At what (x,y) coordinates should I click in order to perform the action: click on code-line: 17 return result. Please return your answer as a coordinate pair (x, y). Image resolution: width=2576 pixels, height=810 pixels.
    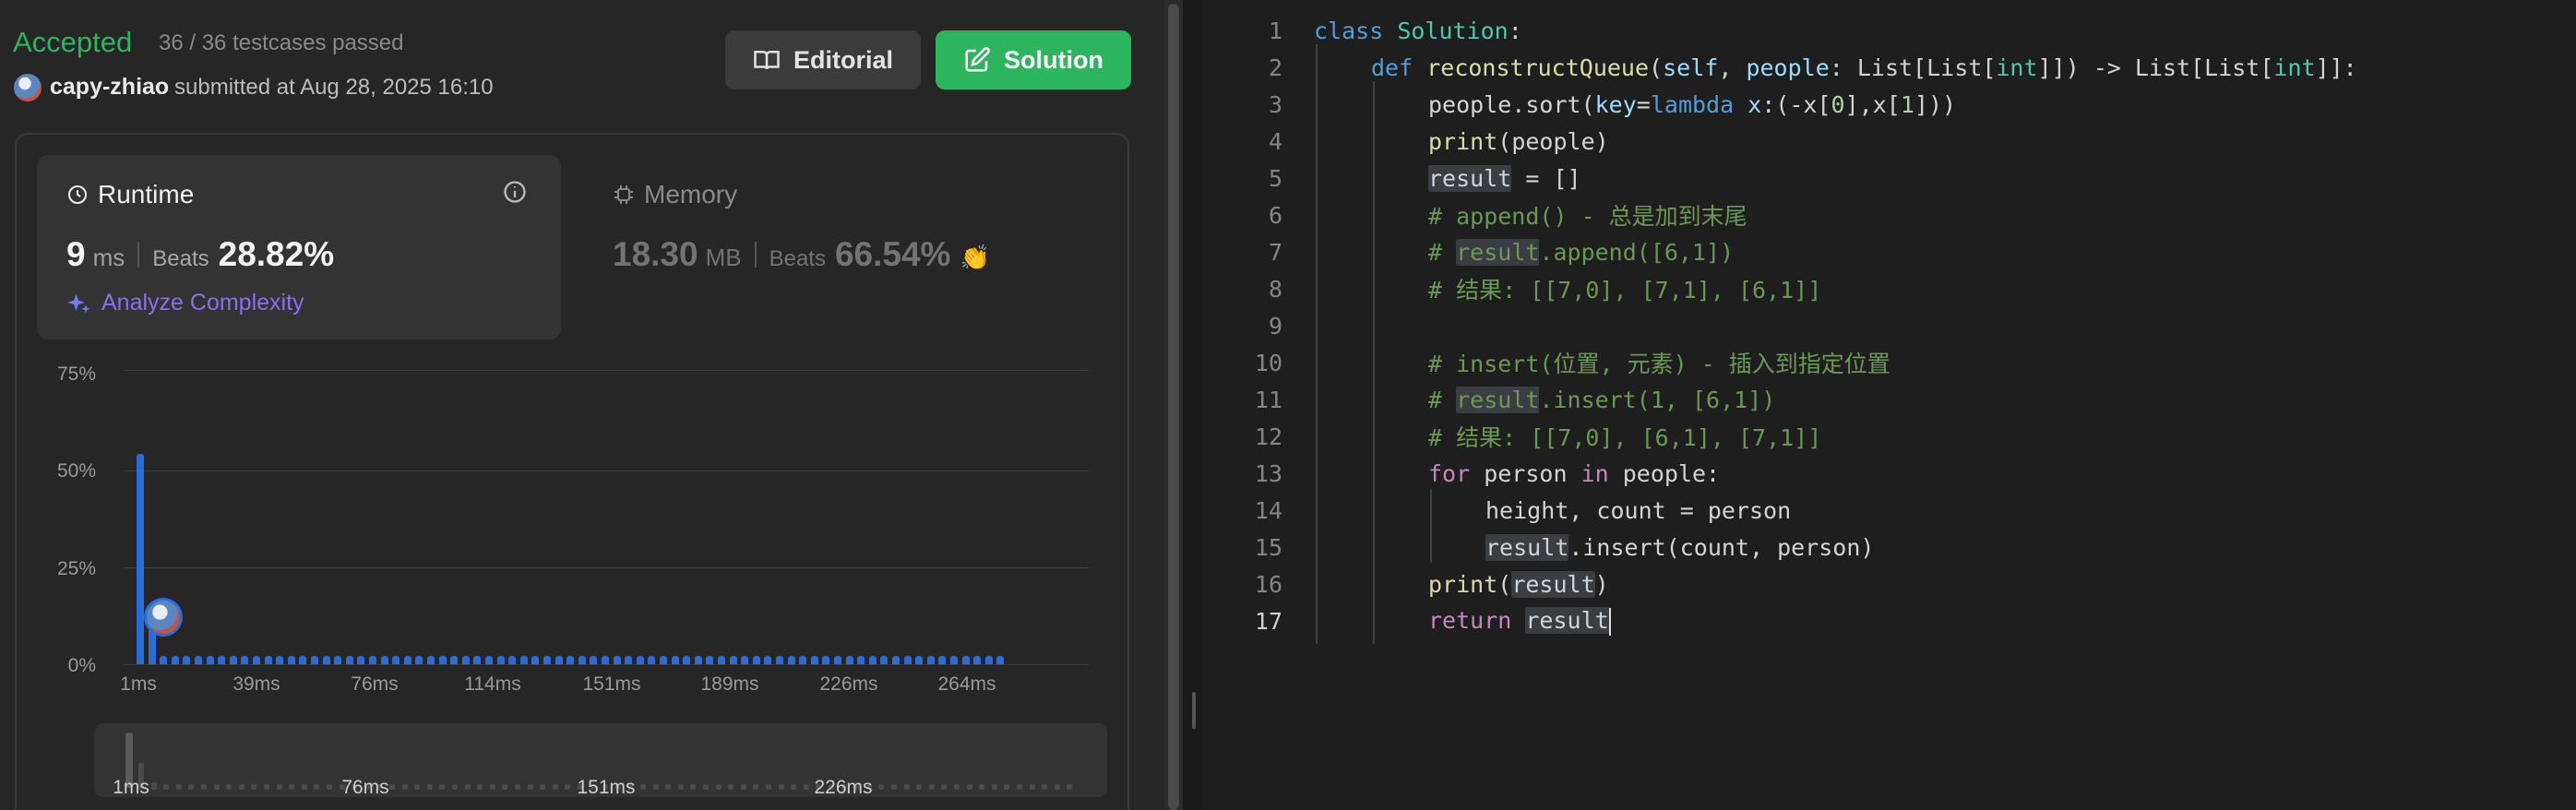
    Looking at the image, I should click on (1889, 620).